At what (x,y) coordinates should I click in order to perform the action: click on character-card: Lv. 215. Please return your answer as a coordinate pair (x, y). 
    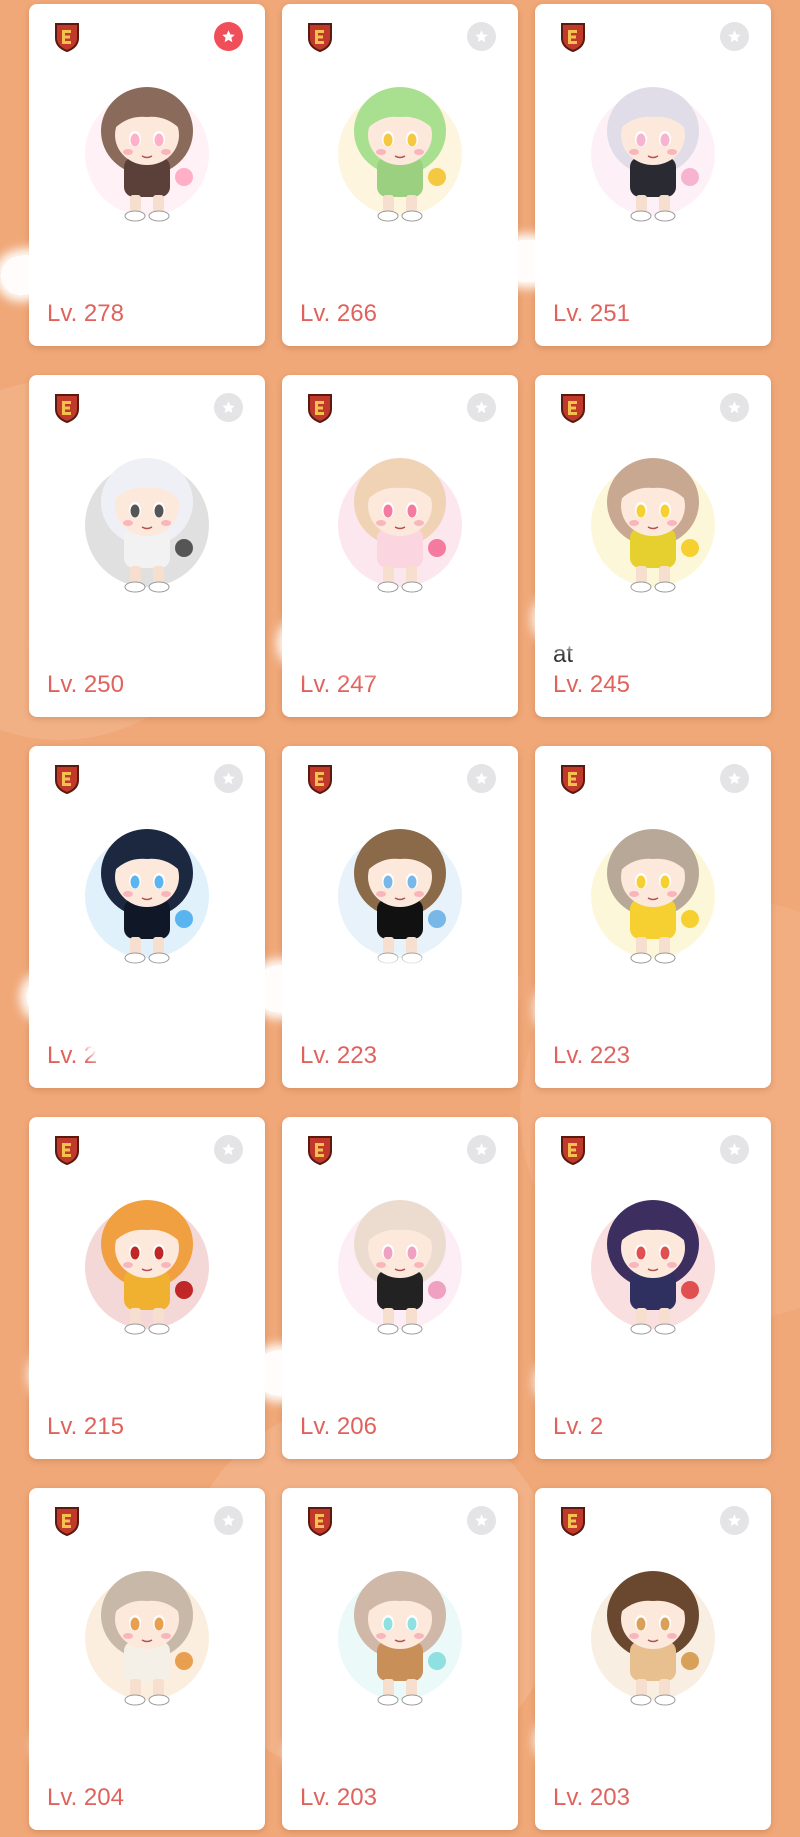
    Looking at the image, I should click on (147, 1288).